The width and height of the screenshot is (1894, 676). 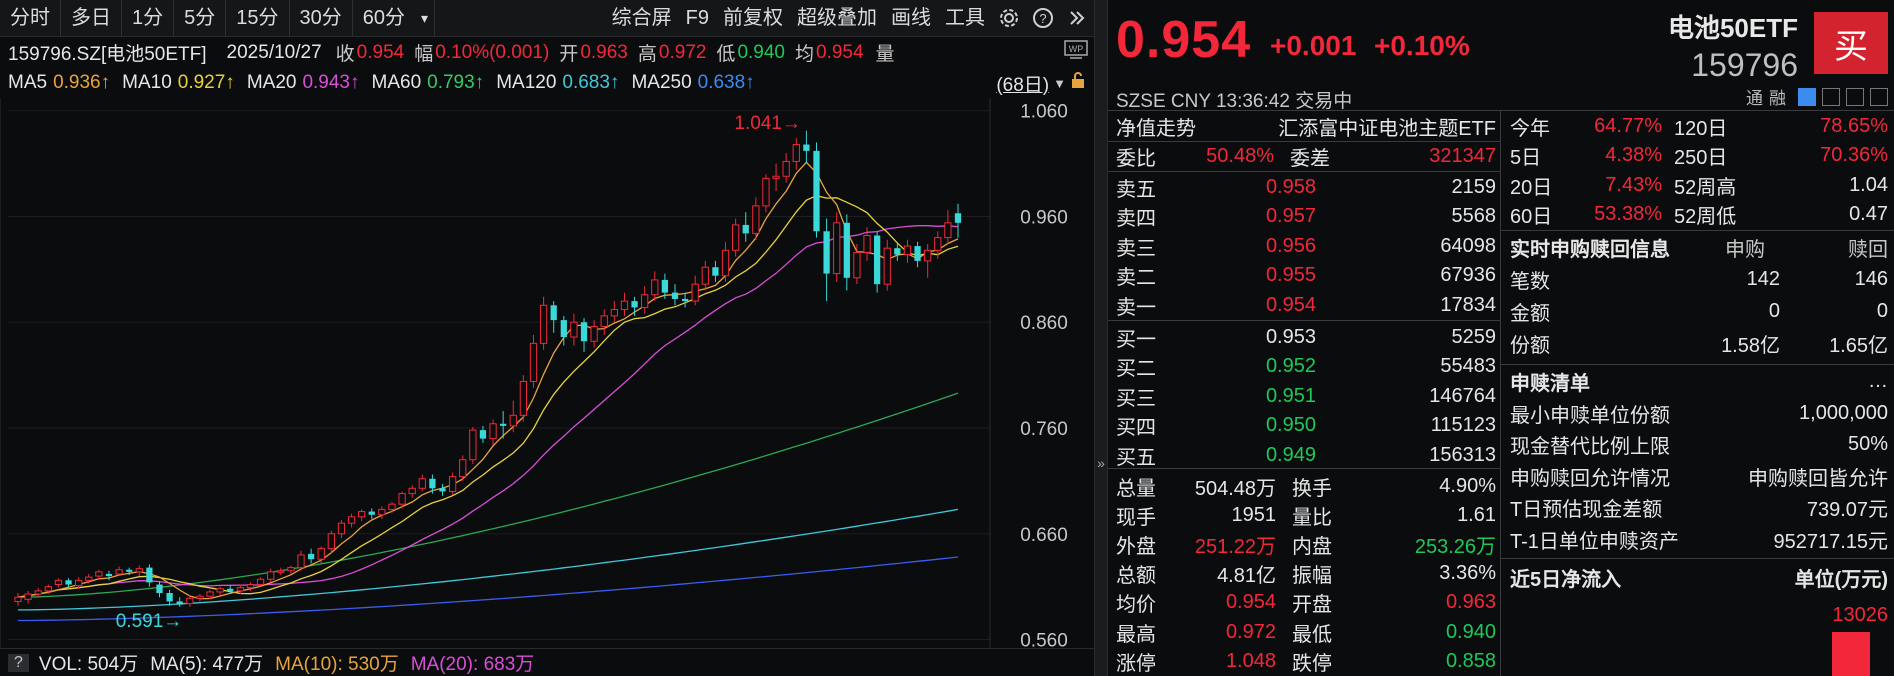 What do you see at coordinates (1633, 184) in the screenshot?
I see `perf-value: 7.43%` at bounding box center [1633, 184].